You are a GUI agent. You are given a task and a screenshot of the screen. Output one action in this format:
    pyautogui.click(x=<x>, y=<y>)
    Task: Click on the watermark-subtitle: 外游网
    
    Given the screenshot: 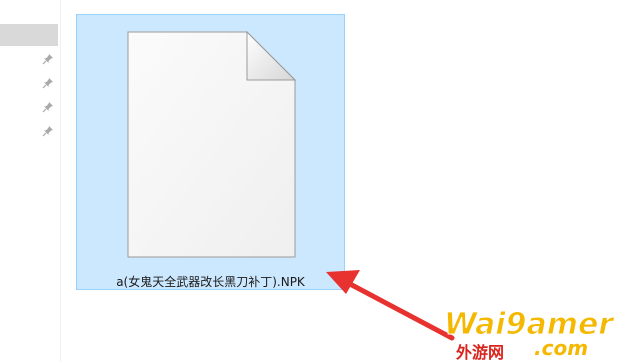 What is the action you would take?
    pyautogui.click(x=479, y=352)
    